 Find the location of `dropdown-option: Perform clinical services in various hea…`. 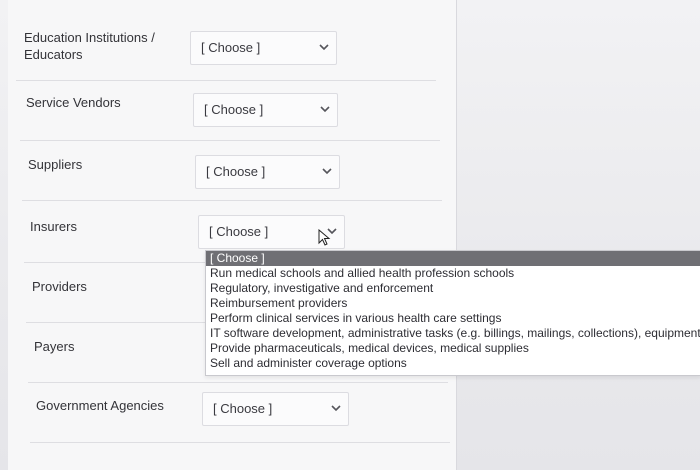

dropdown-option: Perform clinical services in various hea… is located at coordinates (453, 318).